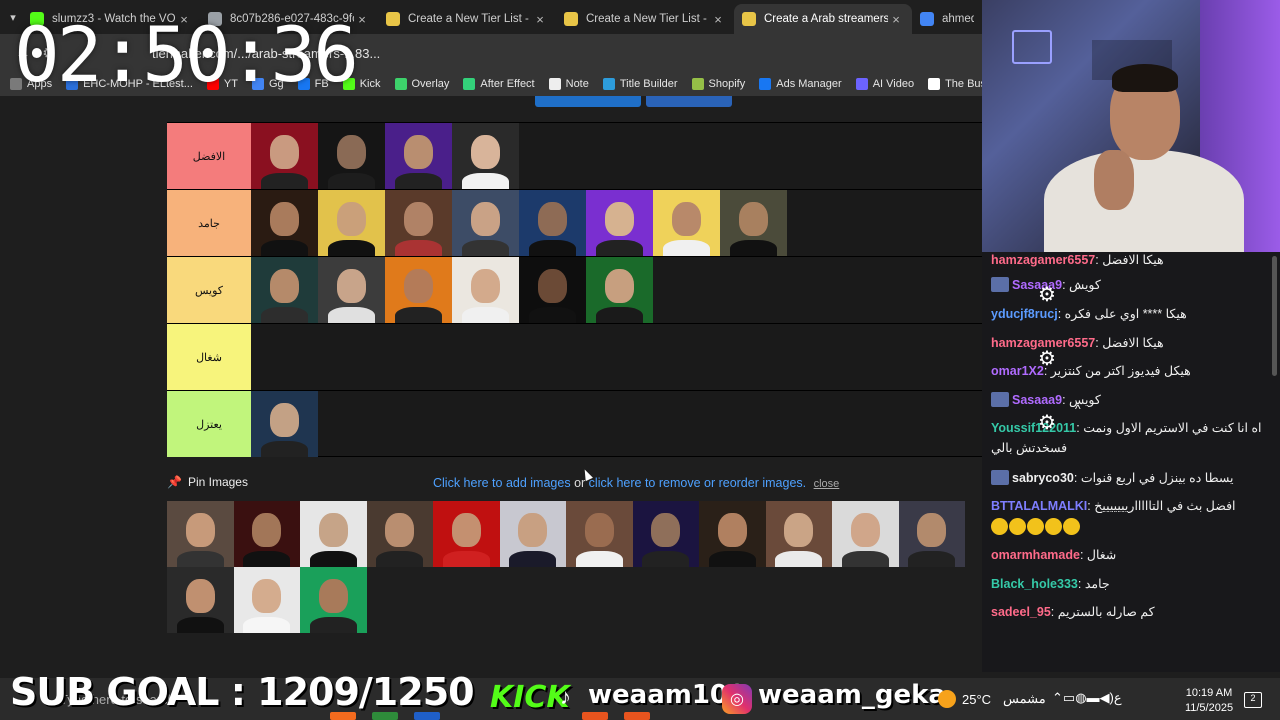 The height and width of the screenshot is (720, 1280). I want to click on chat-username: omarmhamade, so click(1035, 555).